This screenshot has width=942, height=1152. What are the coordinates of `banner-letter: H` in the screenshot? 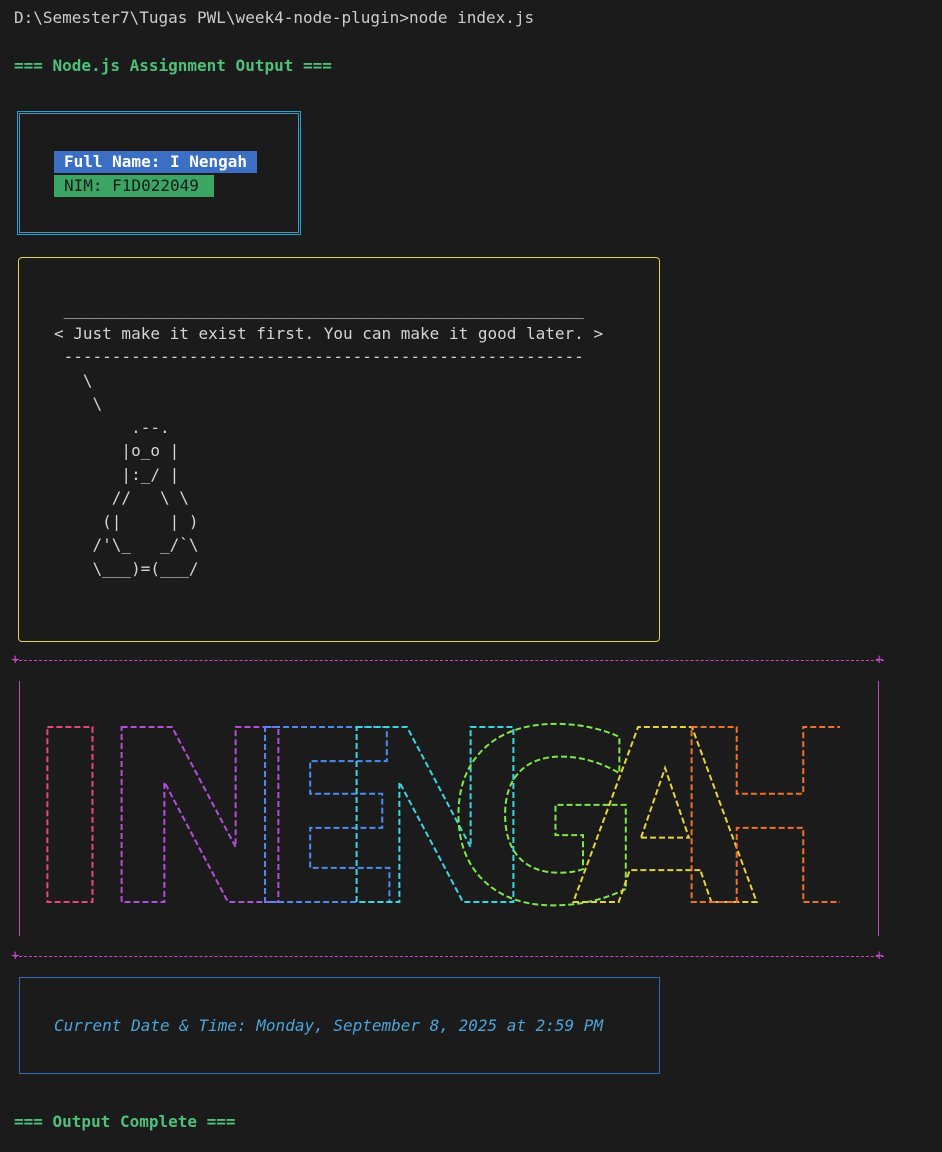 It's located at (755, 805).